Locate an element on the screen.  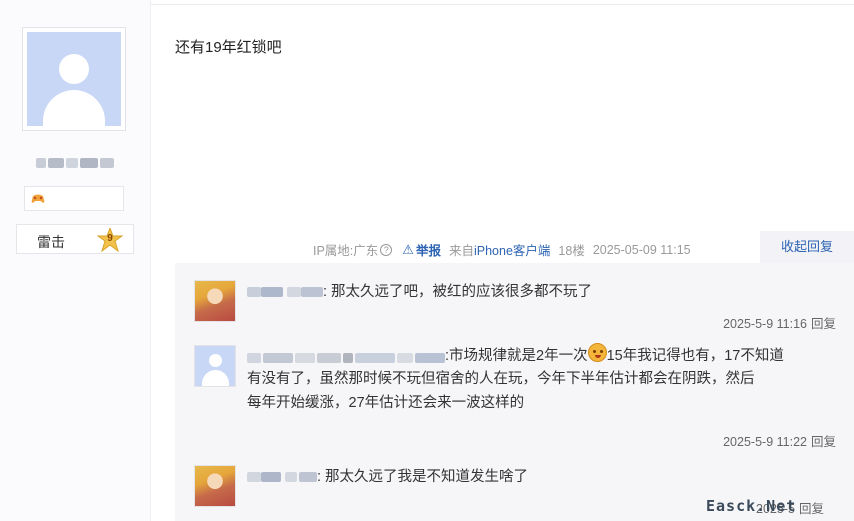
column-divider is located at coordinates (150, 260).